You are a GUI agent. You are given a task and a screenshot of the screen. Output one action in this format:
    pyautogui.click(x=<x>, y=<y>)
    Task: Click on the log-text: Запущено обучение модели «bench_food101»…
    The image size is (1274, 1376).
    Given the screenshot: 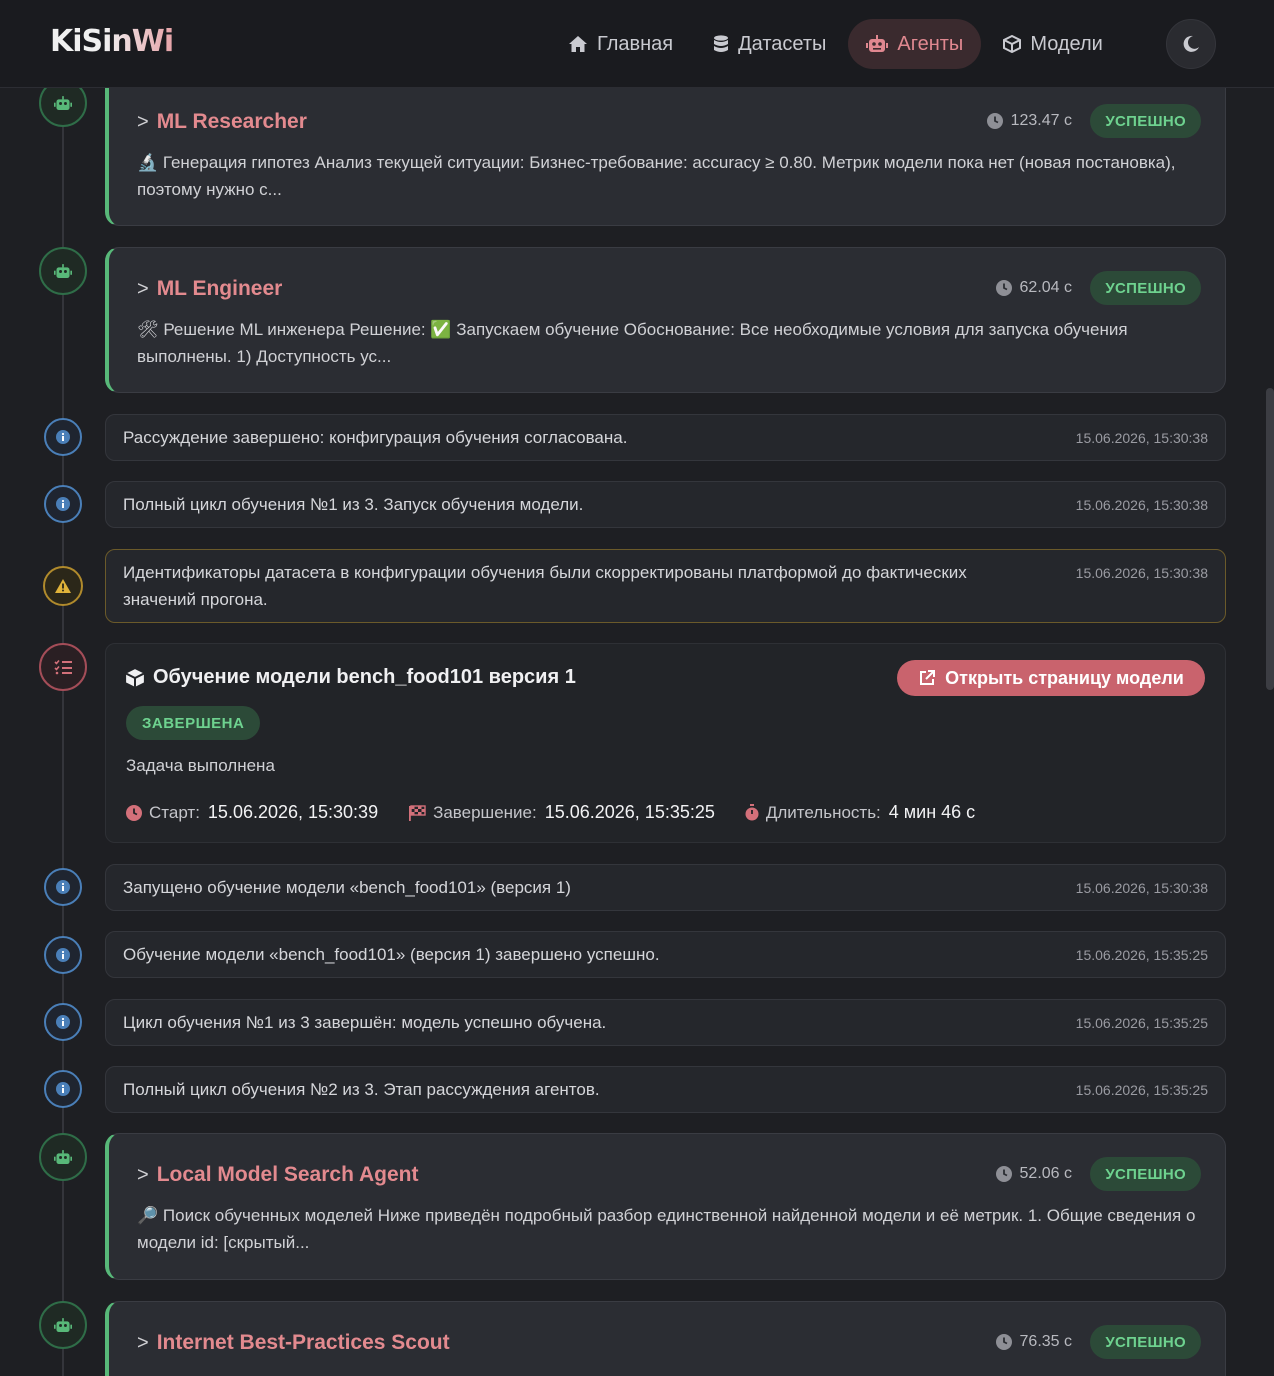 What is the action you would take?
    pyautogui.click(x=347, y=887)
    